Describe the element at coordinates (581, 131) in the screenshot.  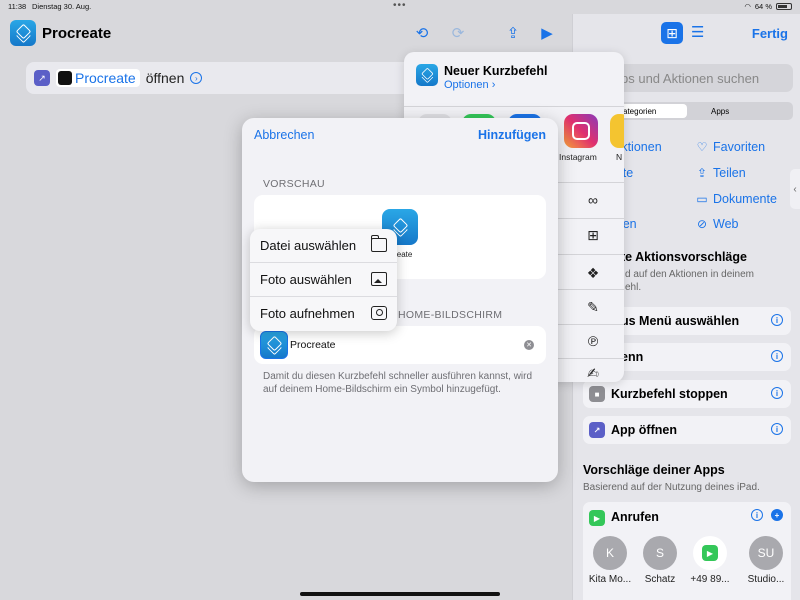
I see `instagram-app-icon` at that location.